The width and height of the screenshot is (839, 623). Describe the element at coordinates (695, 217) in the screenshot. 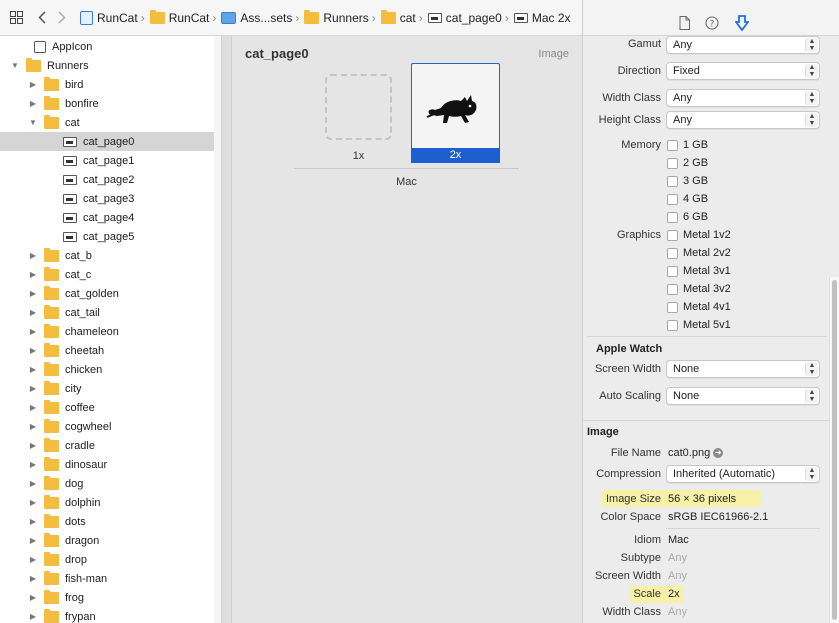

I see `checkbox-label: 6 GB` at that location.